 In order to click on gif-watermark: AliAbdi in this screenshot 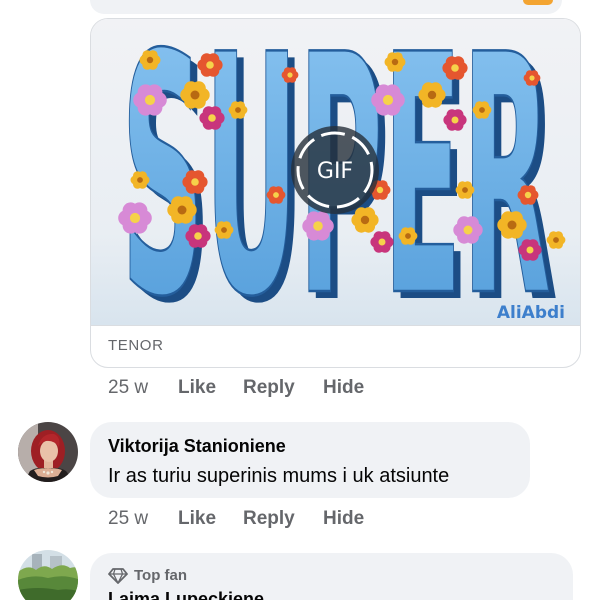, I will do `click(531, 313)`.